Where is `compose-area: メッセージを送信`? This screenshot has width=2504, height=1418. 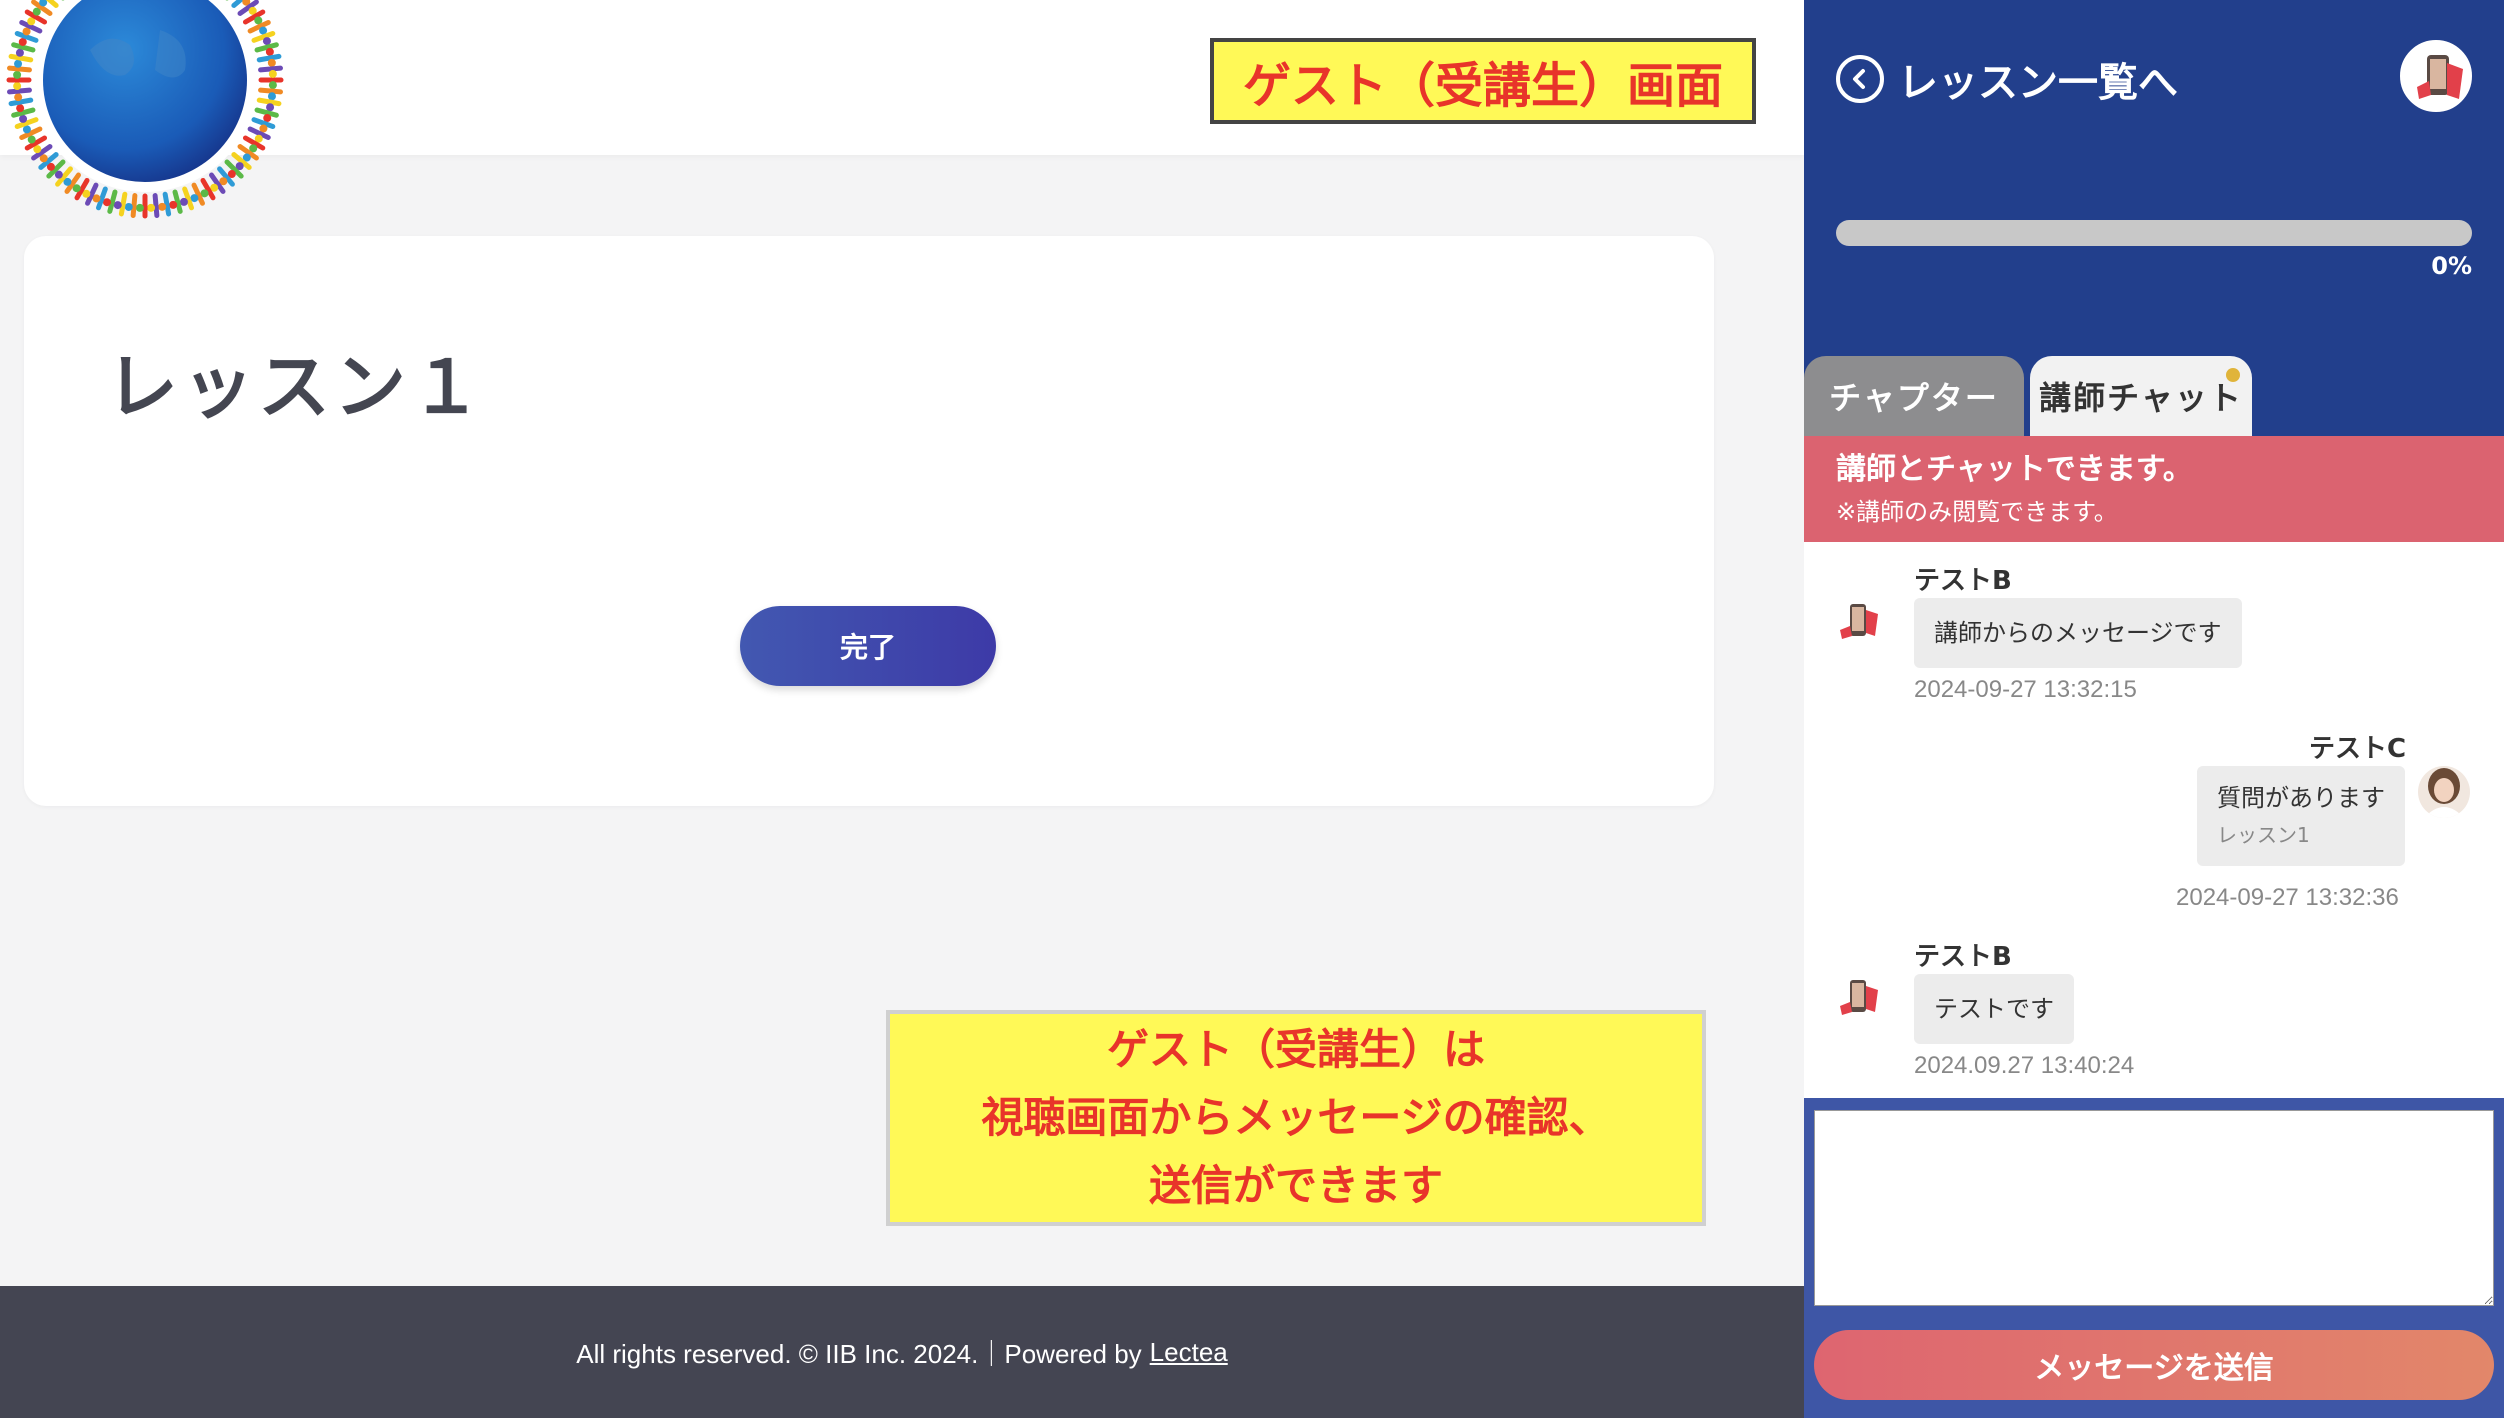 compose-area: メッセージを送信 is located at coordinates (2154, 1258).